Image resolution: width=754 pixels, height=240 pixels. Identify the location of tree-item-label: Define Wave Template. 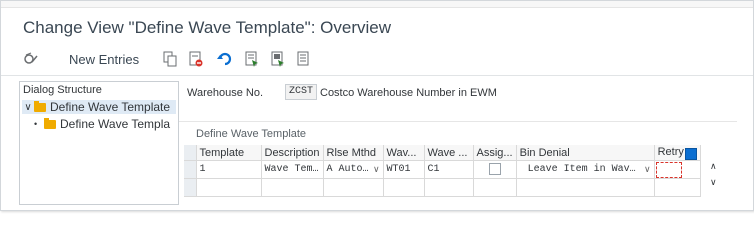
(110, 107).